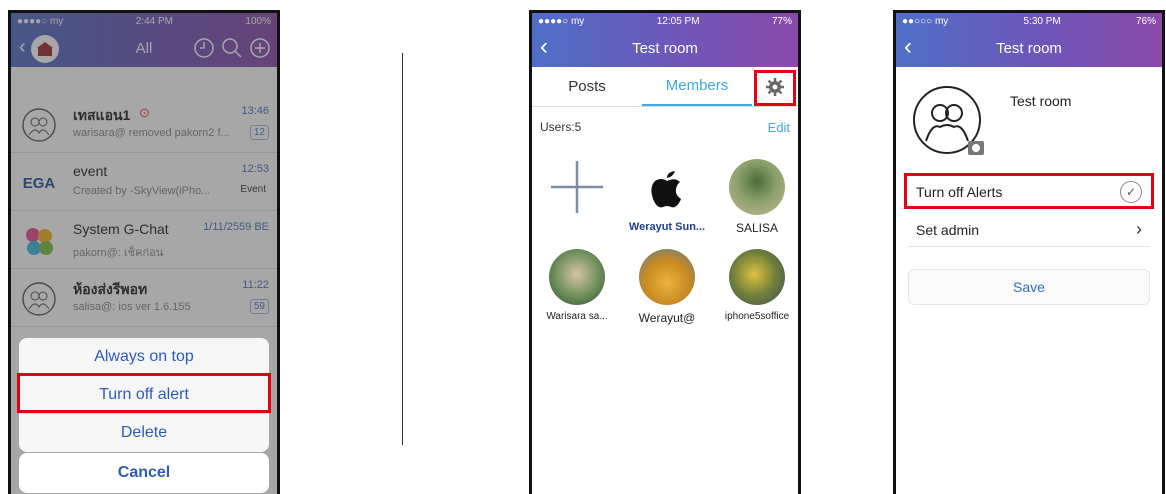 The height and width of the screenshot is (494, 1166). I want to click on plus-icon, so click(577, 187).